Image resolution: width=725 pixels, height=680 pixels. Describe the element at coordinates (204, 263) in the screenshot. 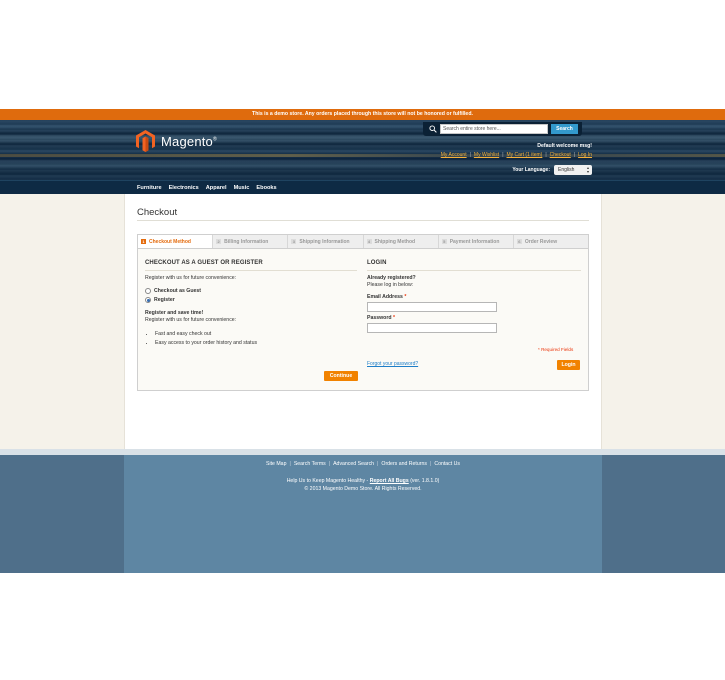

I see `guest-section-title: CHECKOUT AS A GUEST OR REGISTER` at that location.